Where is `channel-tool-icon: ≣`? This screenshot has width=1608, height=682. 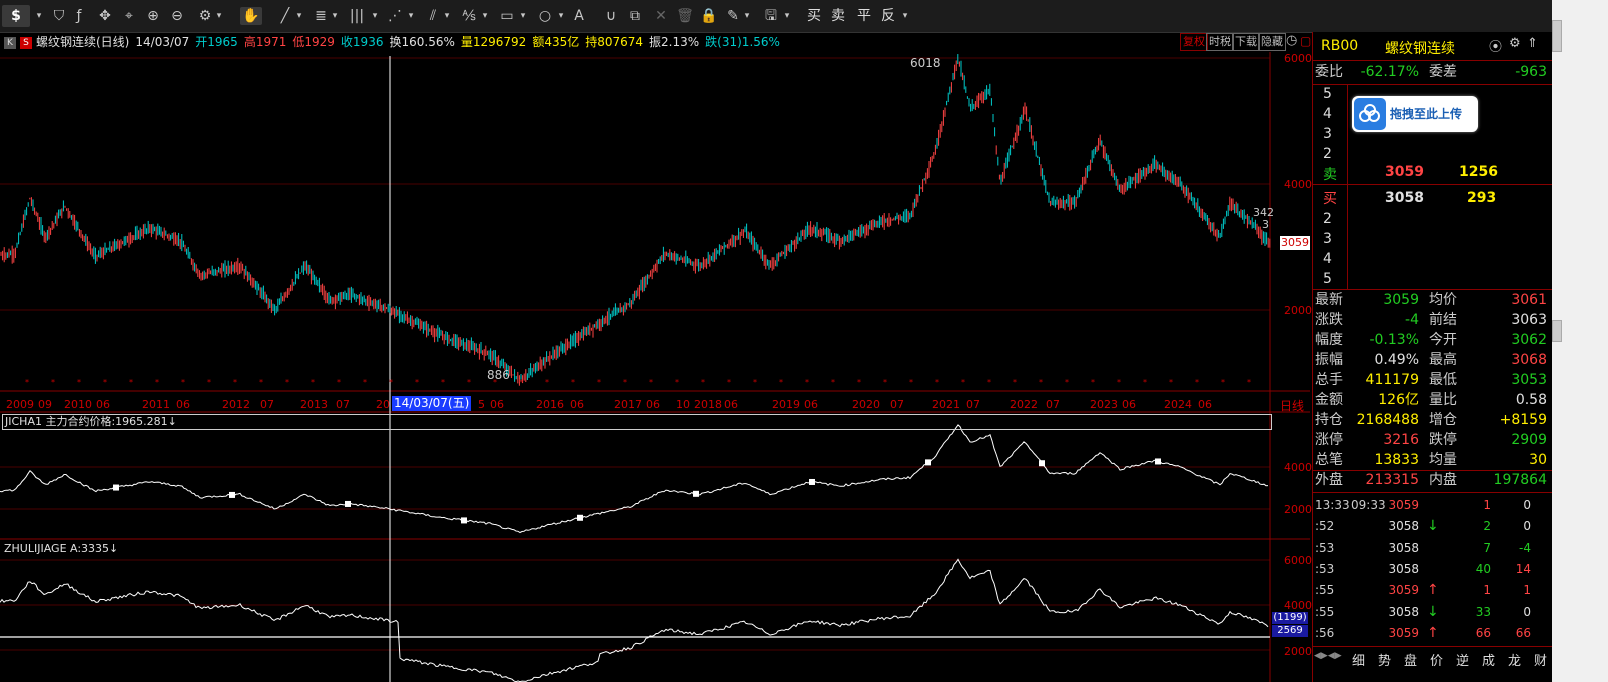
channel-tool-icon: ≣ is located at coordinates (321, 16).